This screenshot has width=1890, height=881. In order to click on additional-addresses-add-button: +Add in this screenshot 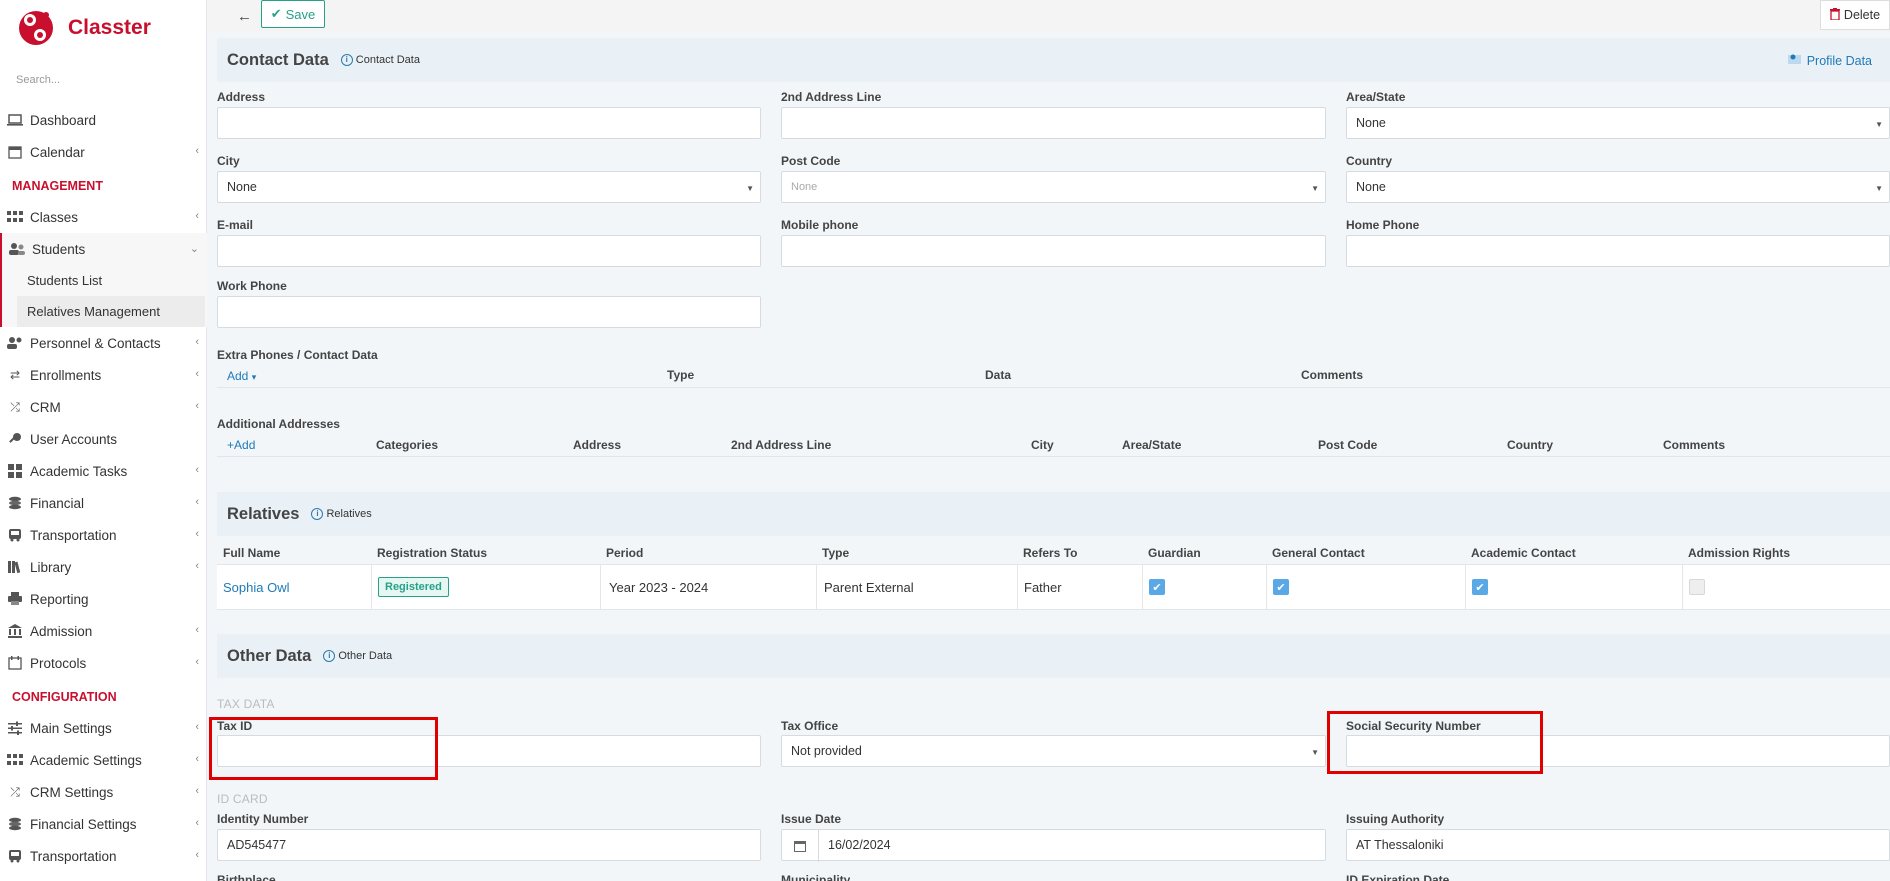, I will do `click(241, 445)`.